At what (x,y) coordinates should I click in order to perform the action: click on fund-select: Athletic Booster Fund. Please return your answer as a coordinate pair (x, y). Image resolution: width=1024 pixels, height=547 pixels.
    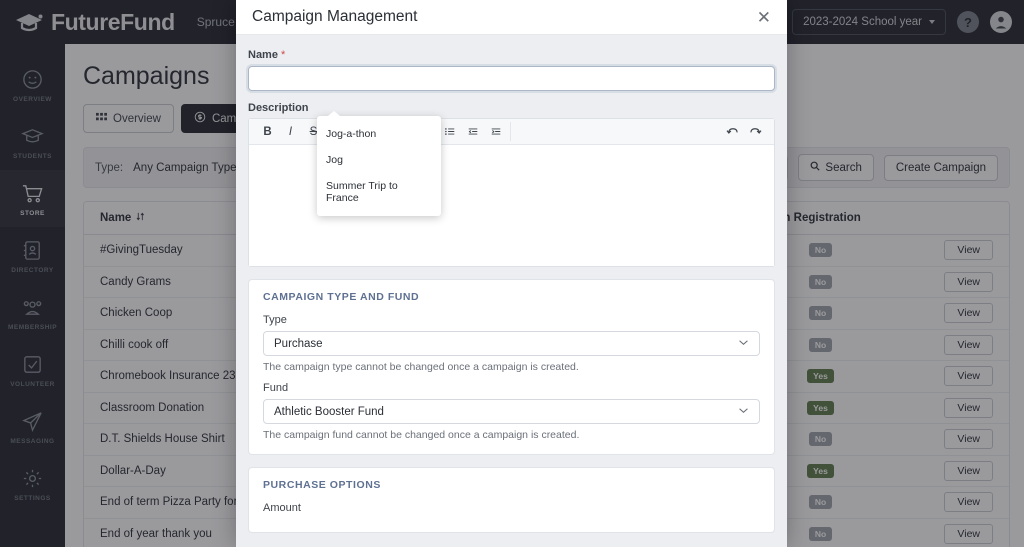
    Looking at the image, I should click on (511, 411).